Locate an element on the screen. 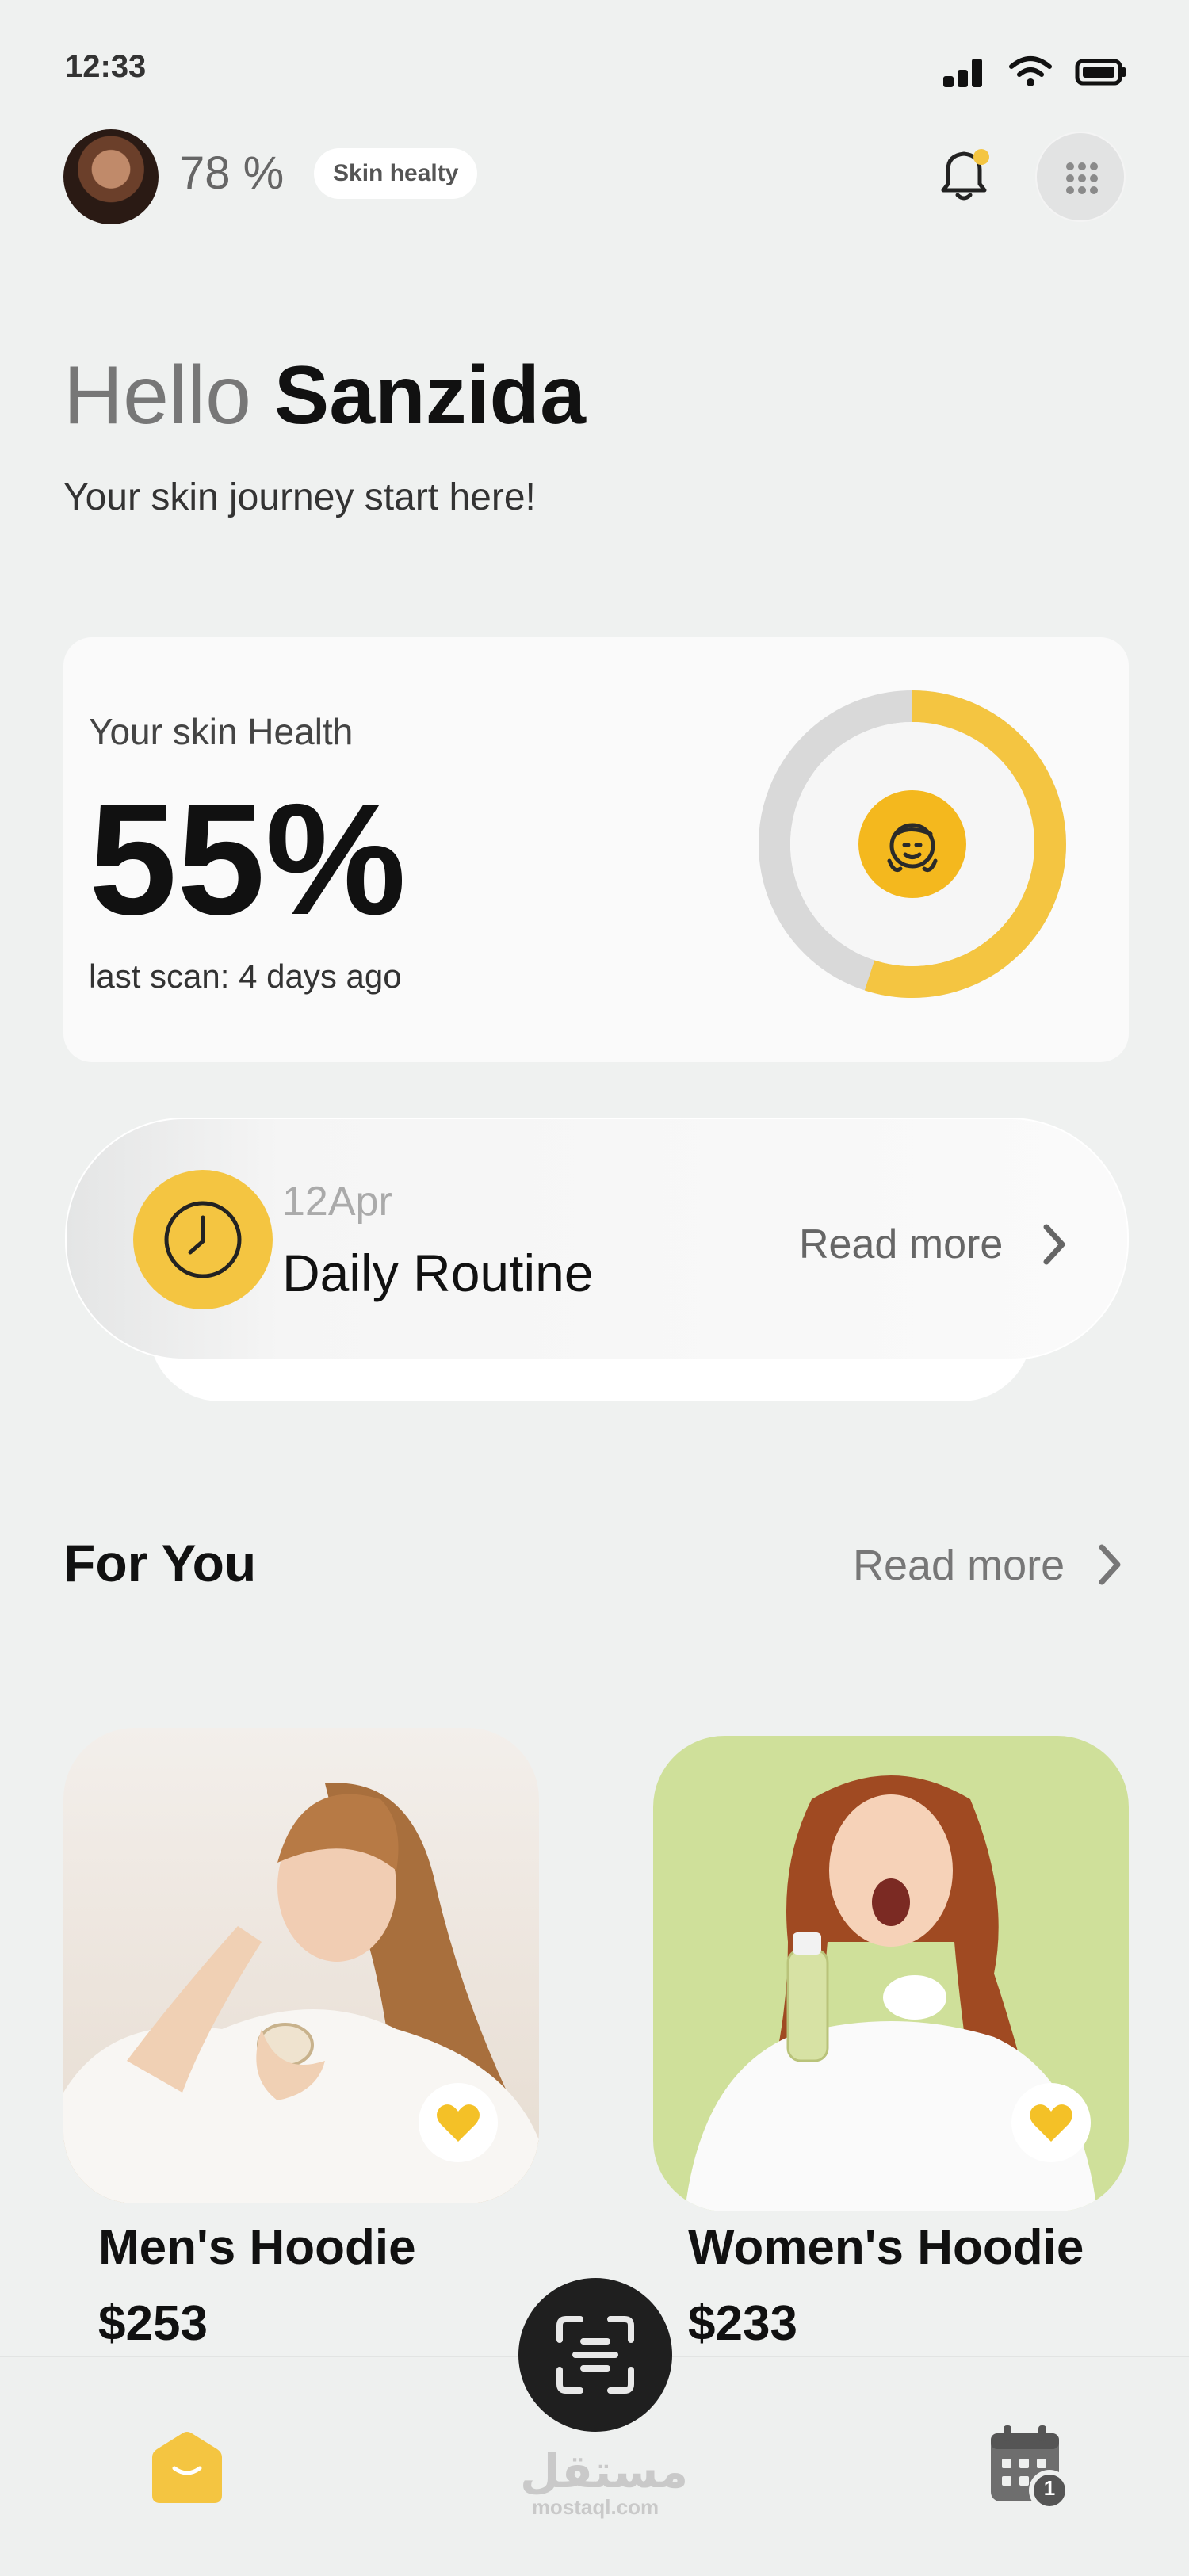  calendar-badge: 1 is located at coordinates (1049, 2488).